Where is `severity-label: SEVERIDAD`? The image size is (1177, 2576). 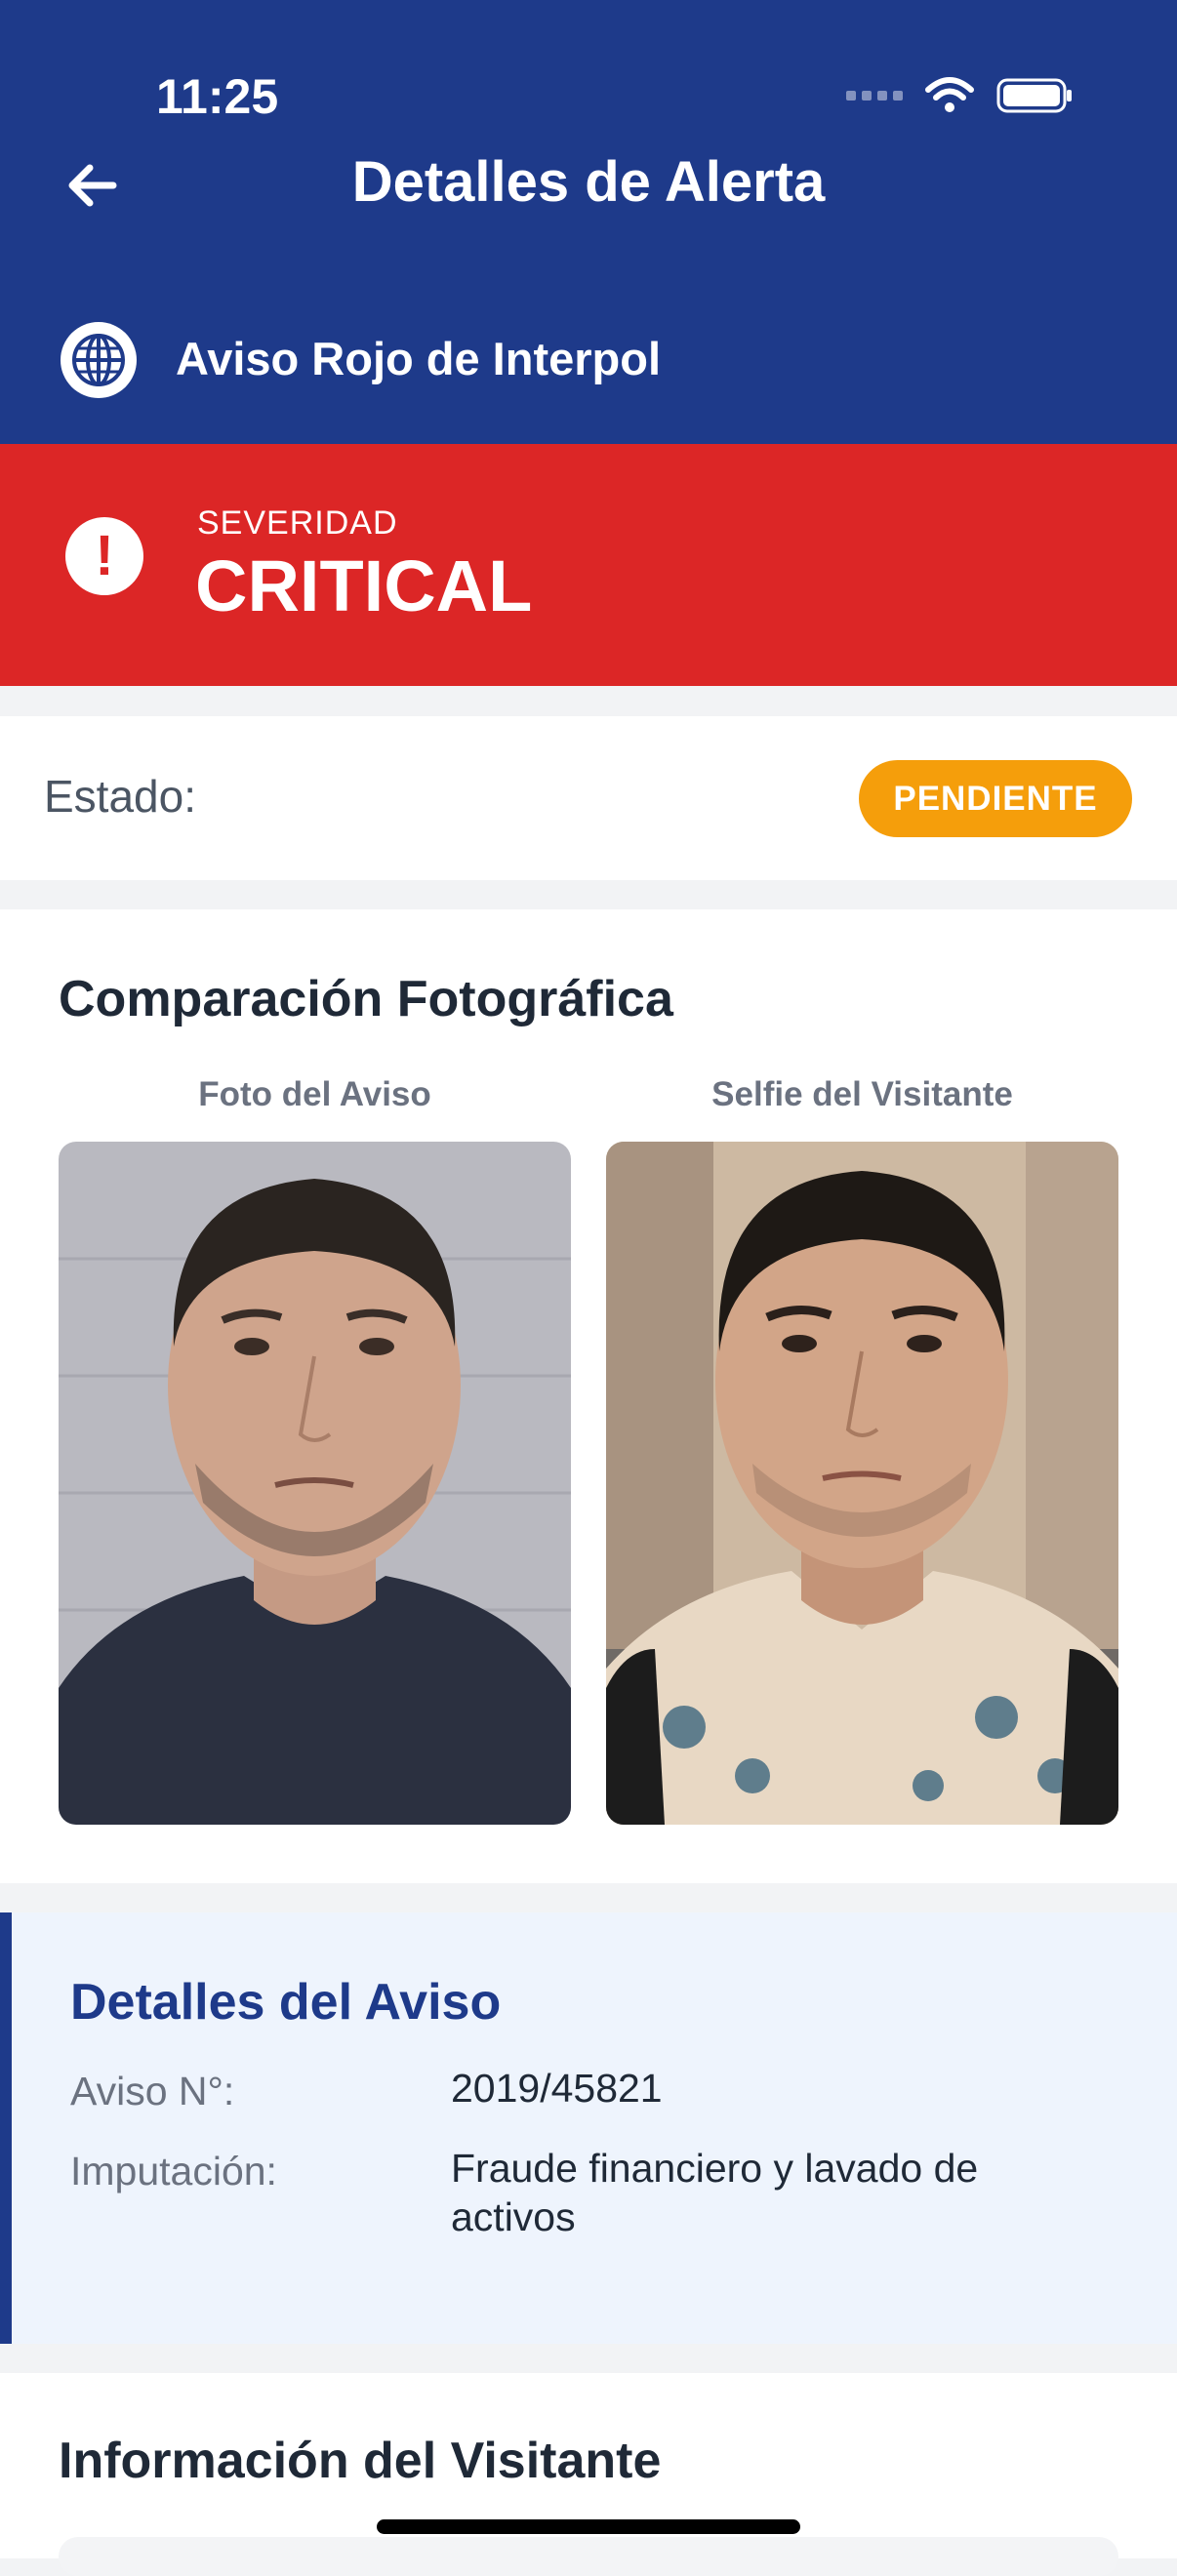 severity-label: SEVERIDAD is located at coordinates (297, 523).